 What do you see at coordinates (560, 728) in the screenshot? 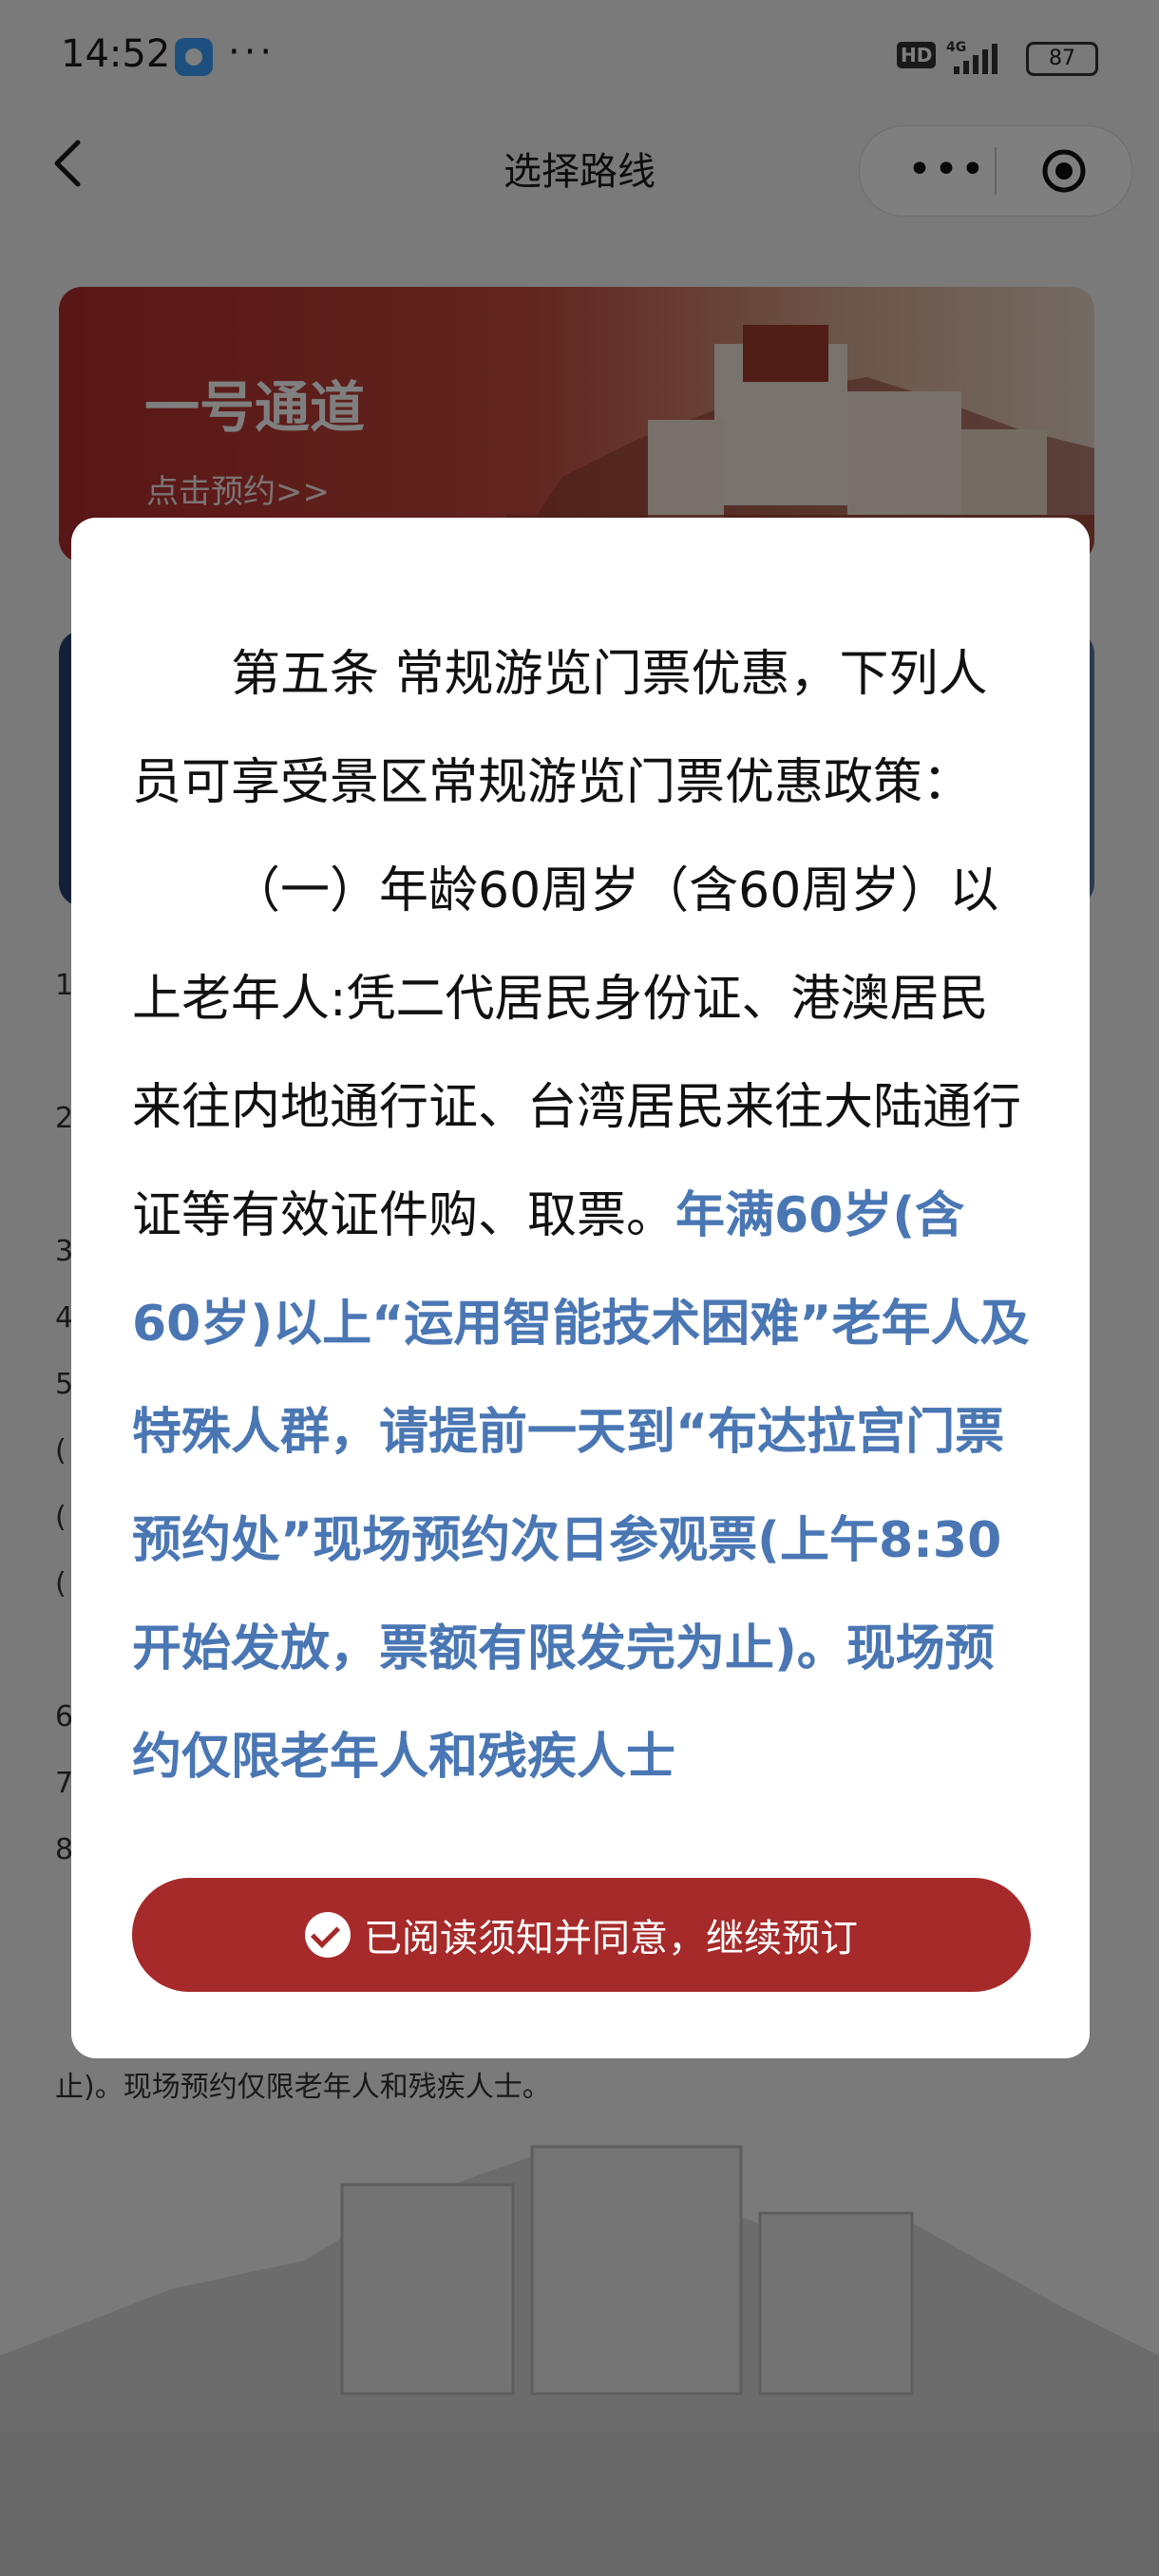
I see `notice-paragraph-1: 第五条 常规游览门票优惠，下列人员可享受景区常规游览门票优惠政策：` at bounding box center [560, 728].